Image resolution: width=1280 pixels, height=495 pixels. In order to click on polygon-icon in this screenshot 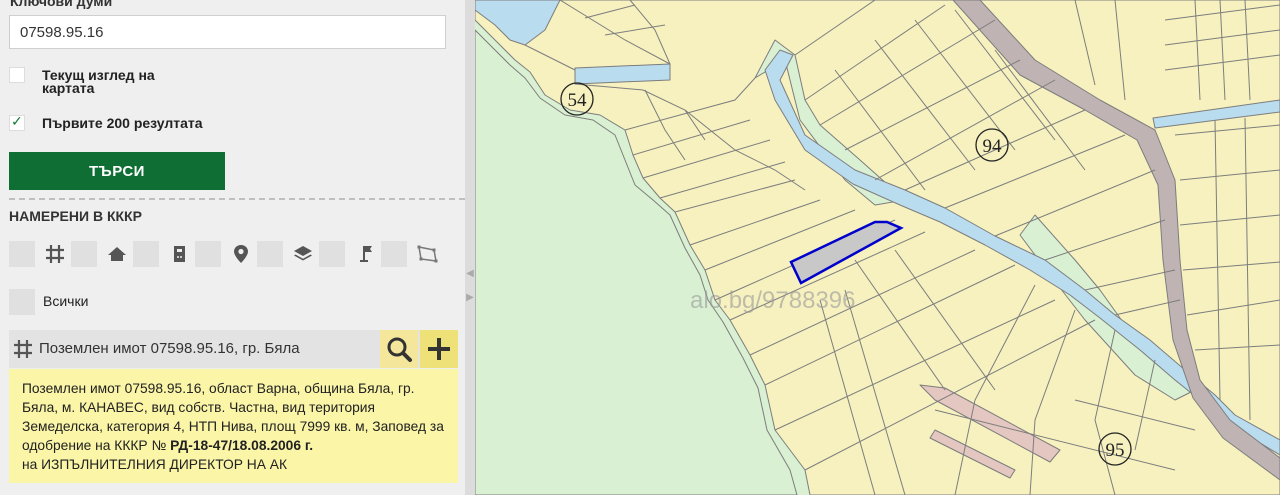, I will do `click(427, 254)`.